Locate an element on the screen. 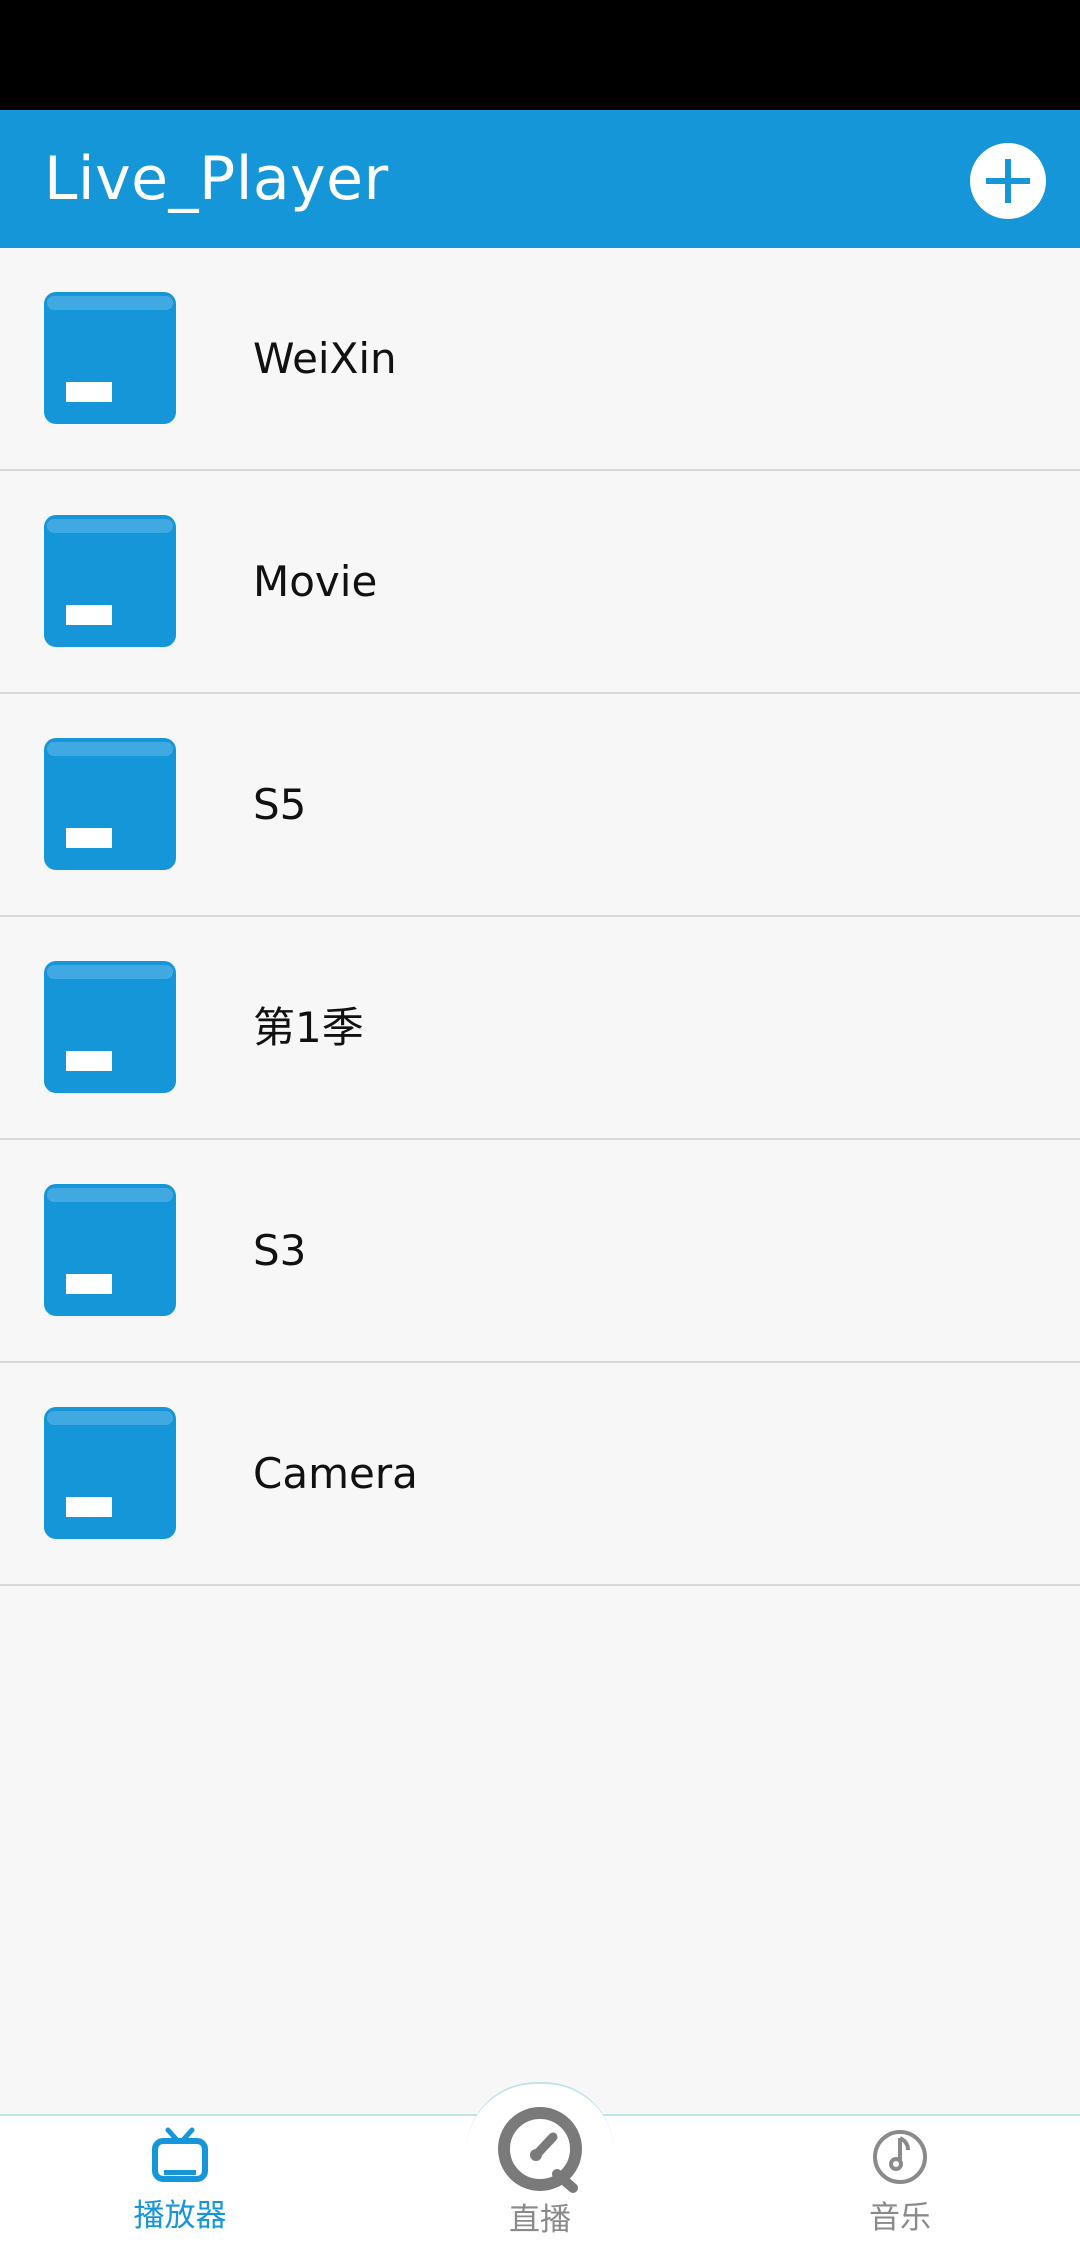 The image size is (1080, 2248). folder-name: Movie is located at coordinates (315, 581).